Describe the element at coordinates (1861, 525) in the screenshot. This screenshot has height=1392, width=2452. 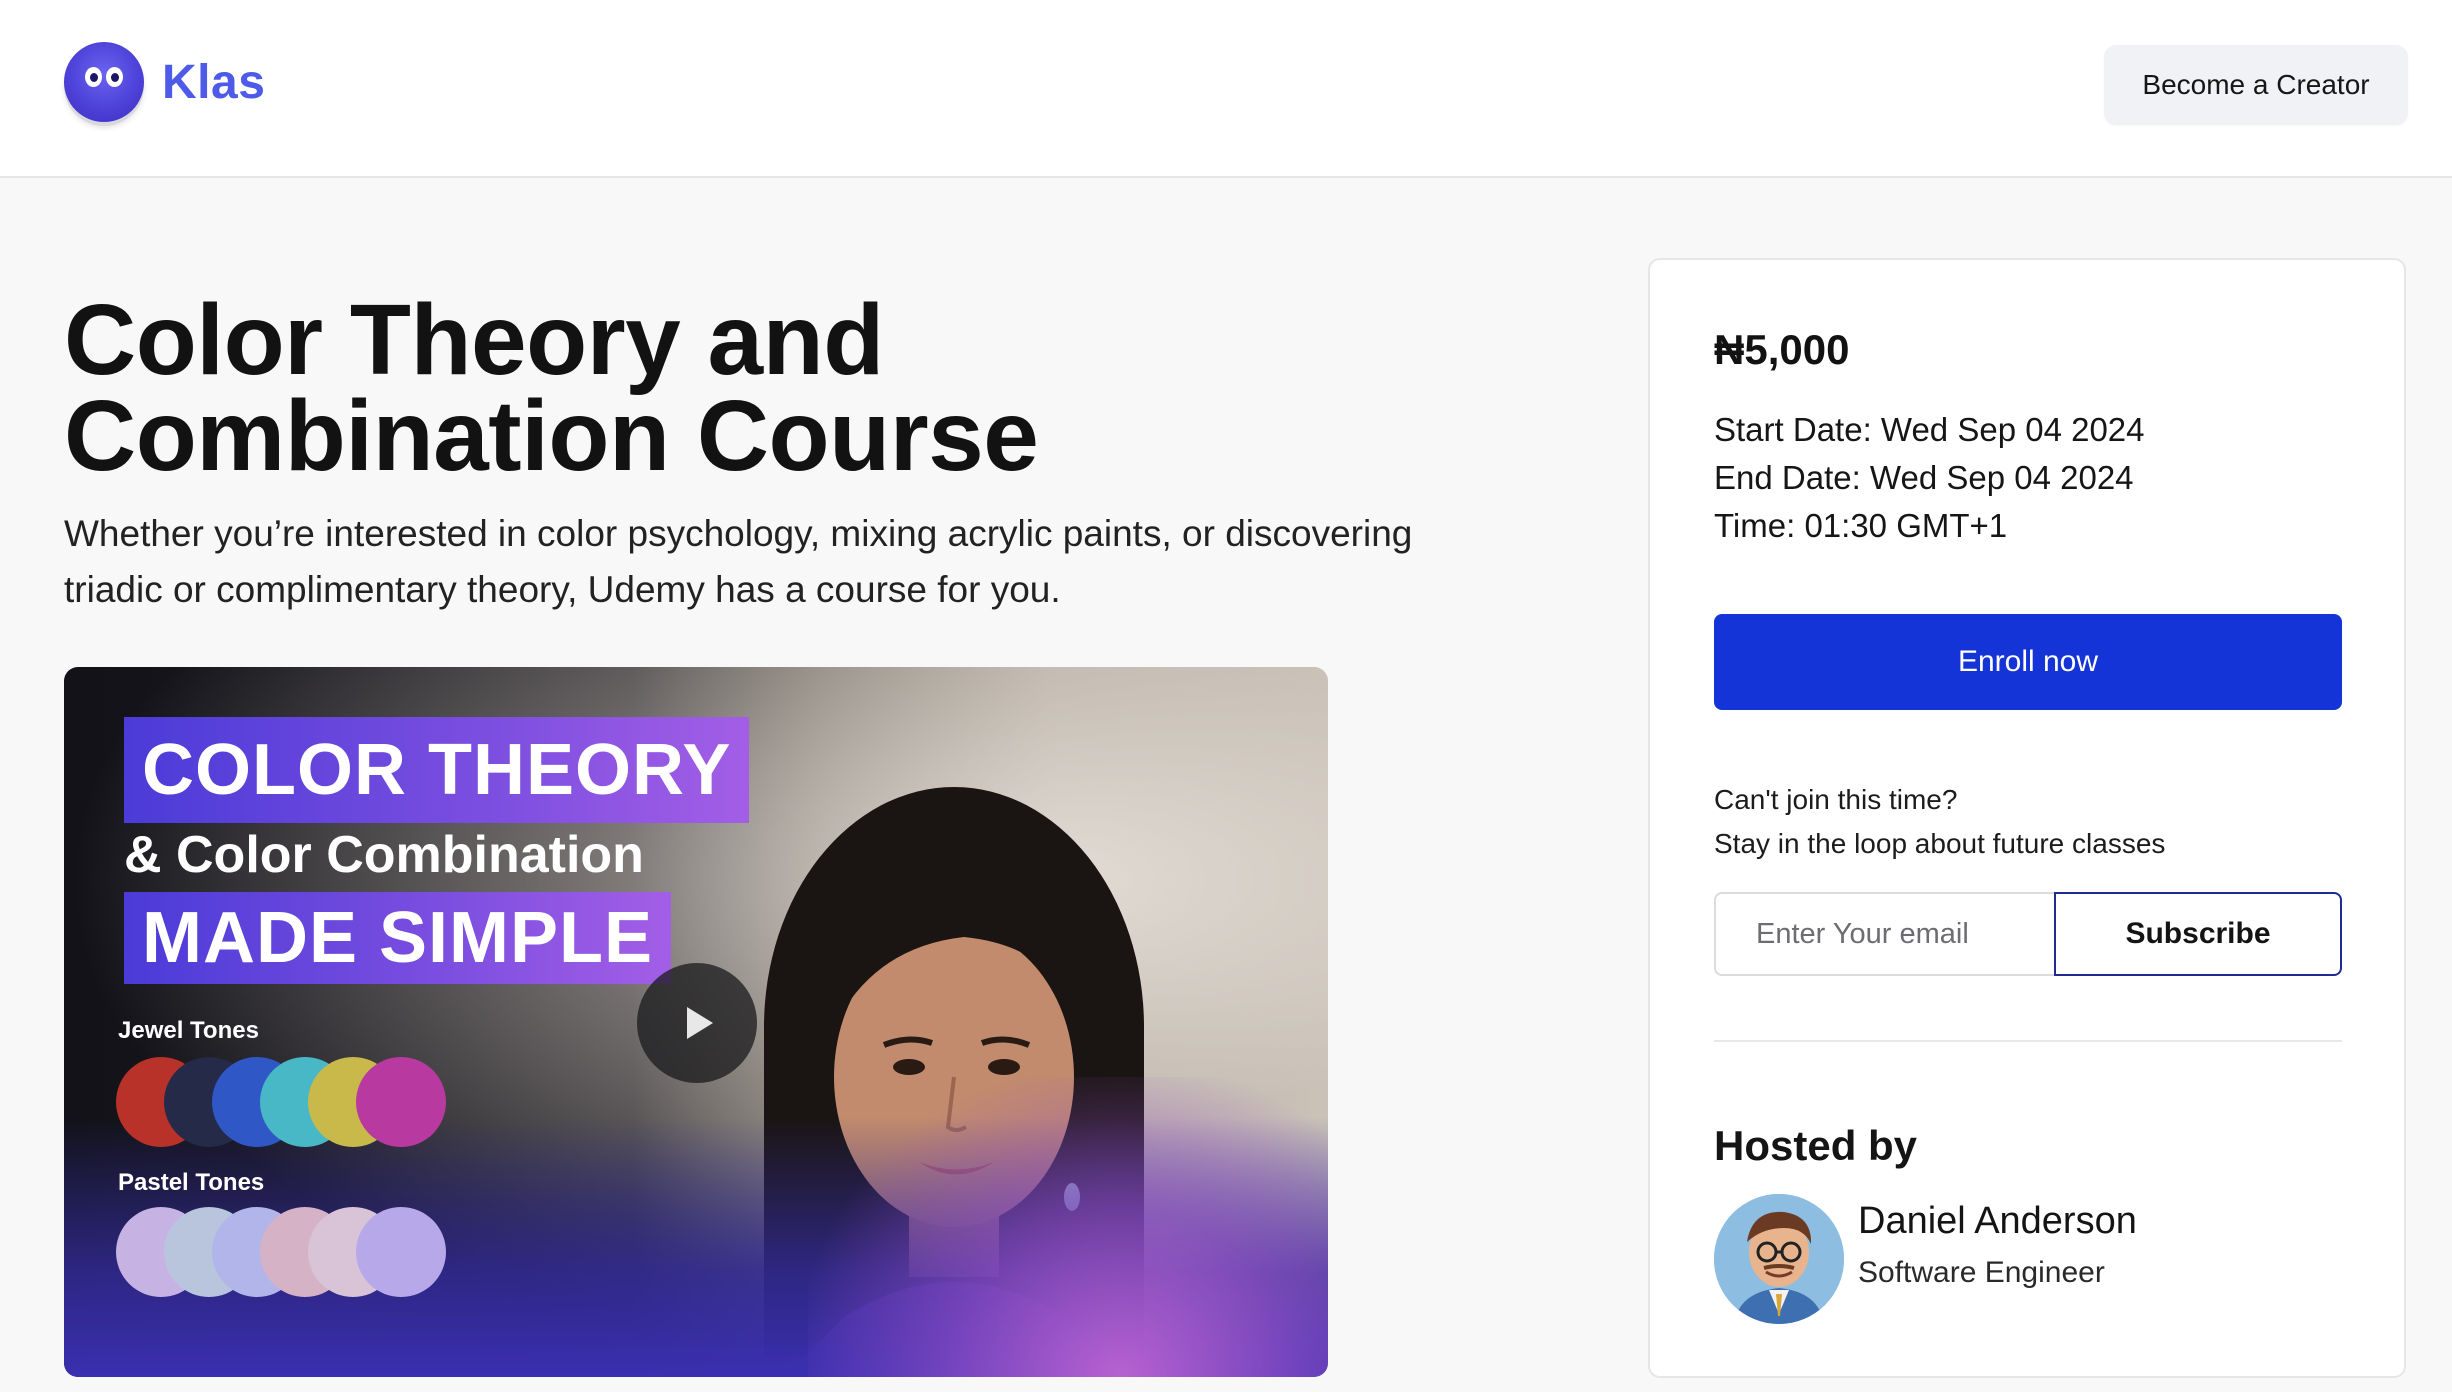
I see `session-time: Time: 01:30 GMT+1` at that location.